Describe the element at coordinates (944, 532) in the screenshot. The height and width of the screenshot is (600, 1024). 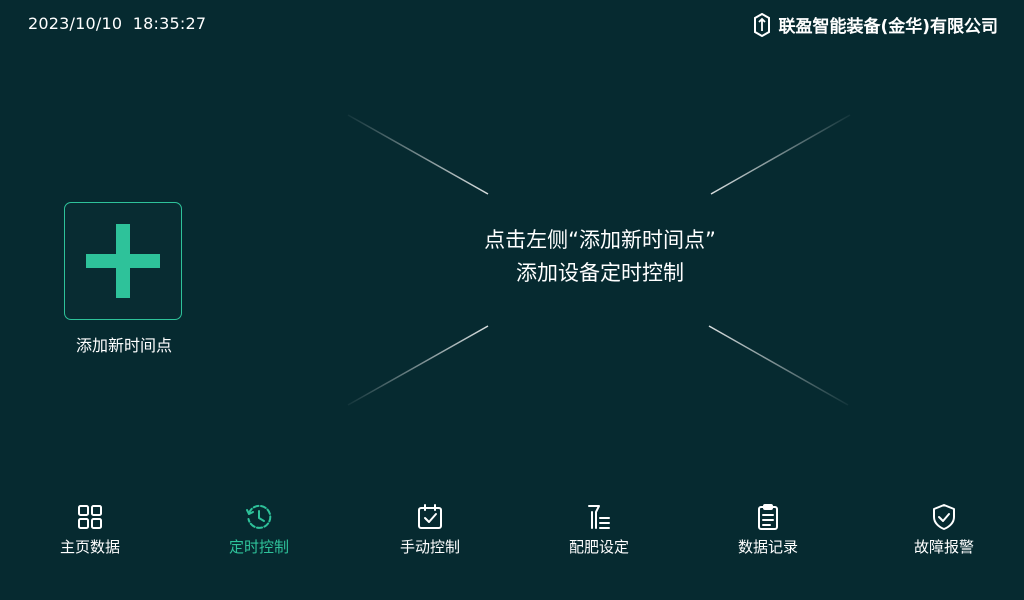
I see `nav-item-fault-alarm: 故障报警` at that location.